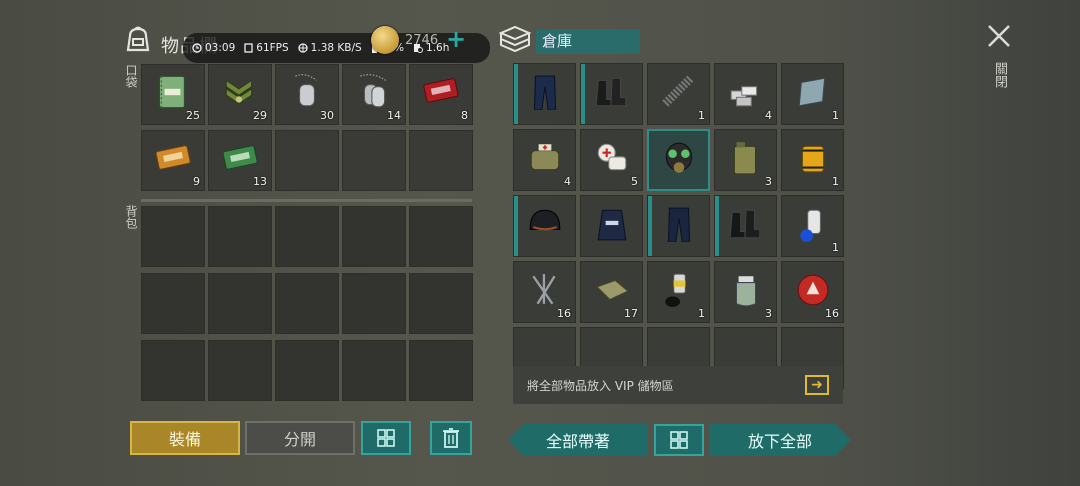 The height and width of the screenshot is (486, 1080). What do you see at coordinates (266, 48) in the screenshot?
I see `overlay-fps: 61FPS` at bounding box center [266, 48].